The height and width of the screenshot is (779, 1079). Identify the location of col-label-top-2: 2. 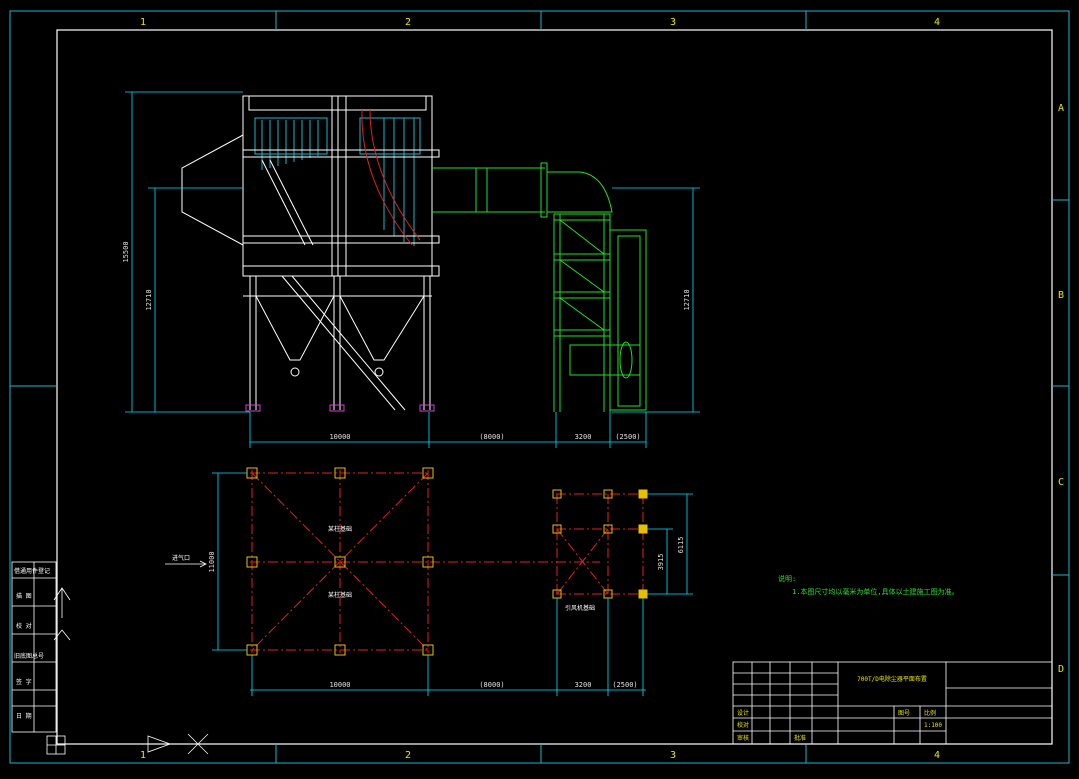
(408, 22).